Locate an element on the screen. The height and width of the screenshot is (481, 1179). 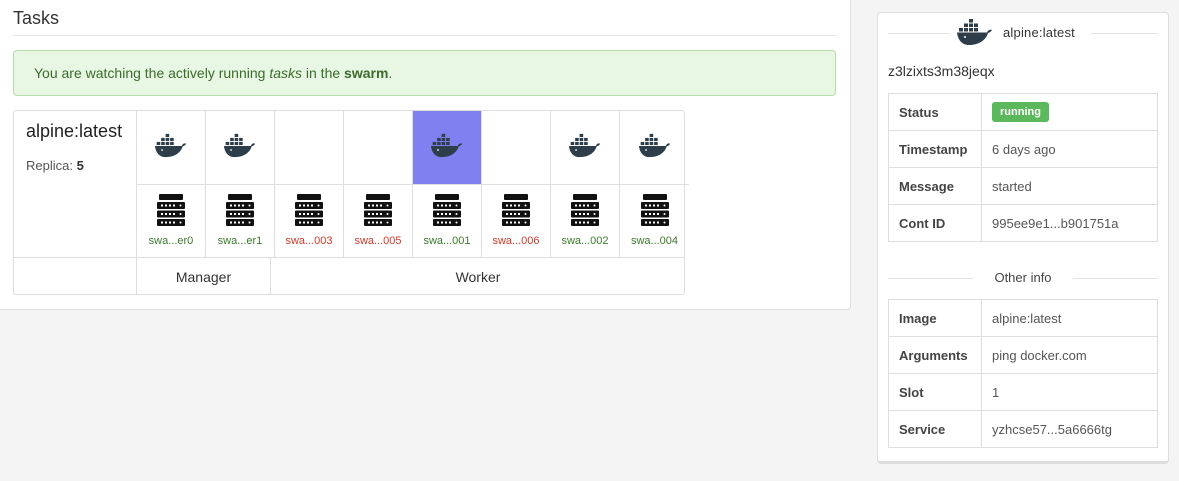
node-name: swa...005 is located at coordinates (378, 241).